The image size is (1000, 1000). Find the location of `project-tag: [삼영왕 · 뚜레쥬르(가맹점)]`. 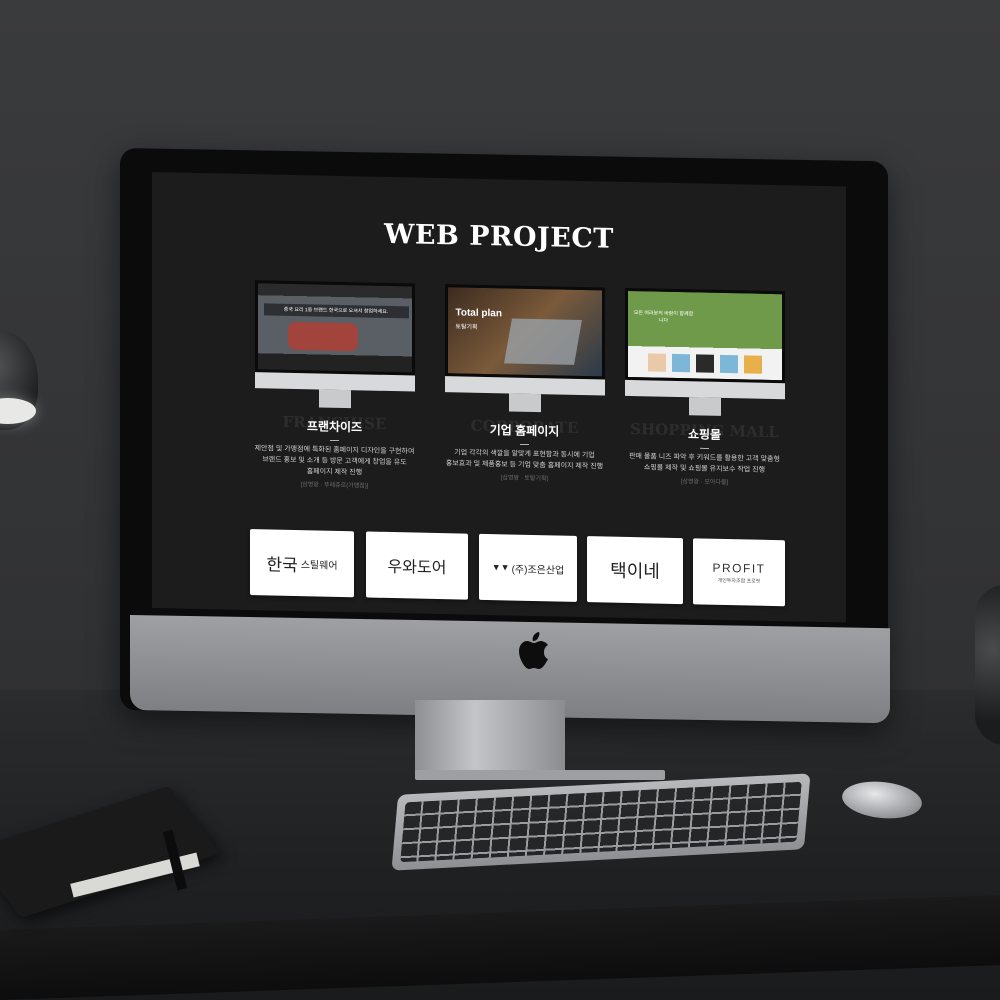

project-tag: [삼영왕 · 뚜레쥬르(가맹점)] is located at coordinates (334, 486).